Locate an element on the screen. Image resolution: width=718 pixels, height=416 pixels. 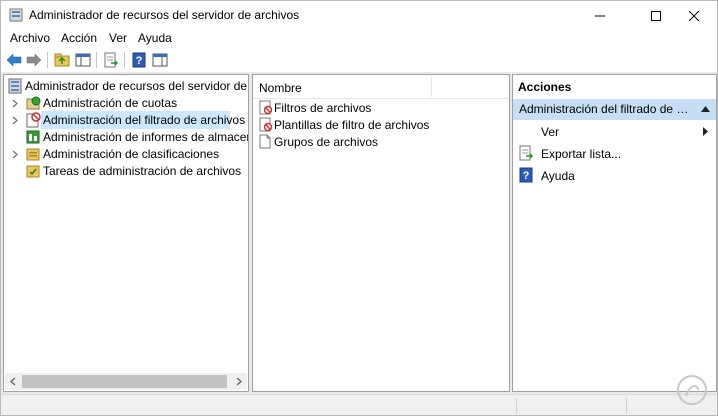
menu-ayuda: Ayuda is located at coordinates (155, 38).